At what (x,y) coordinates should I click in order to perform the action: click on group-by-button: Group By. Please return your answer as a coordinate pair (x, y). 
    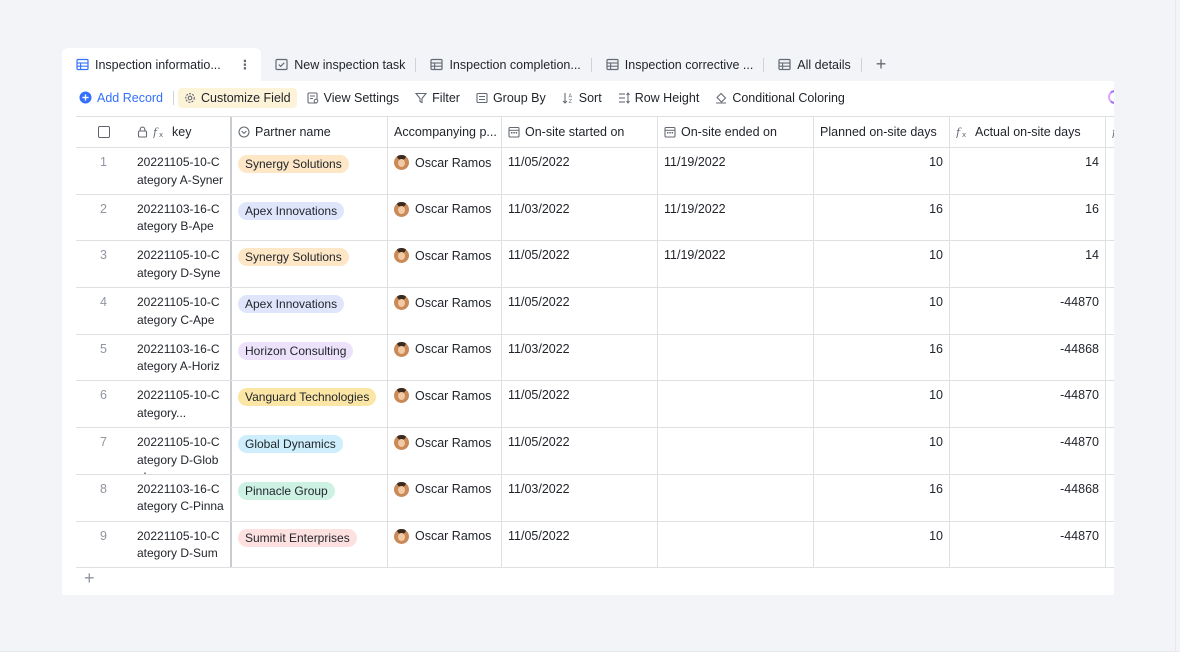
    Looking at the image, I should click on (511, 98).